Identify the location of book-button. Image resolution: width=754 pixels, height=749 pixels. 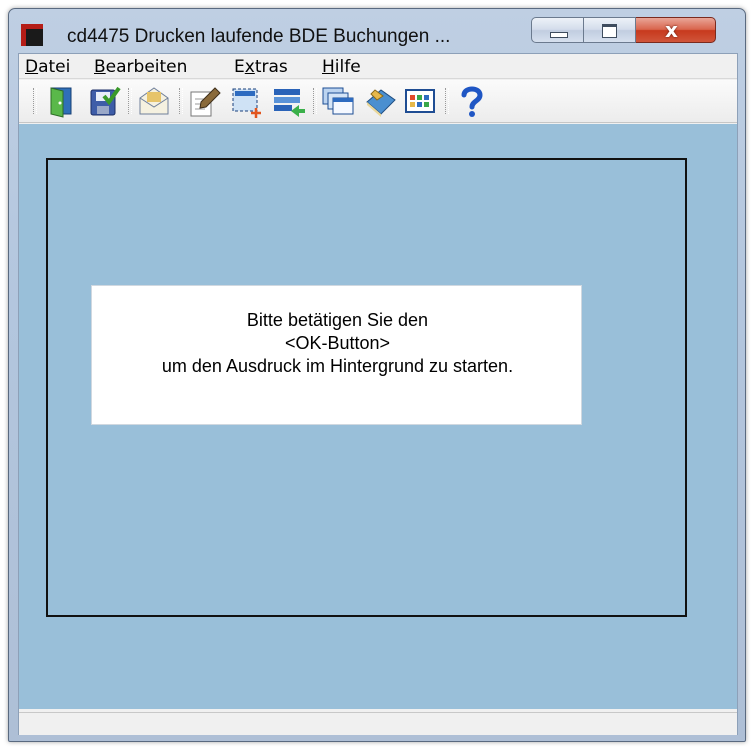
(380, 101).